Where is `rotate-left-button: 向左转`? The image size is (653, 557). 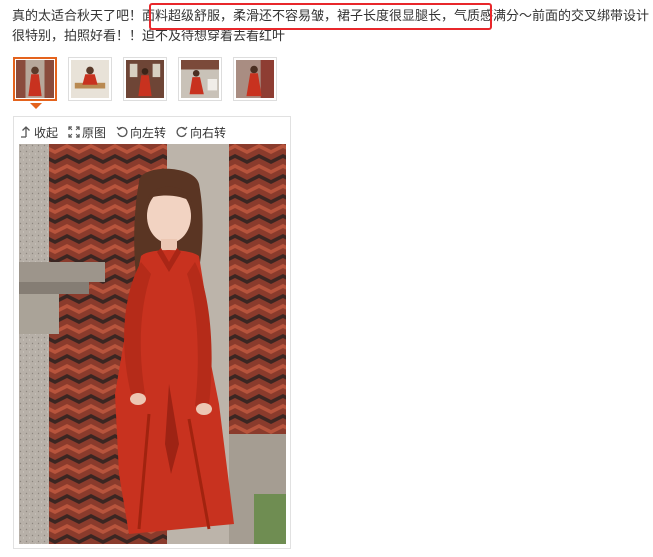
rotate-left-button: 向左转 is located at coordinates (141, 132).